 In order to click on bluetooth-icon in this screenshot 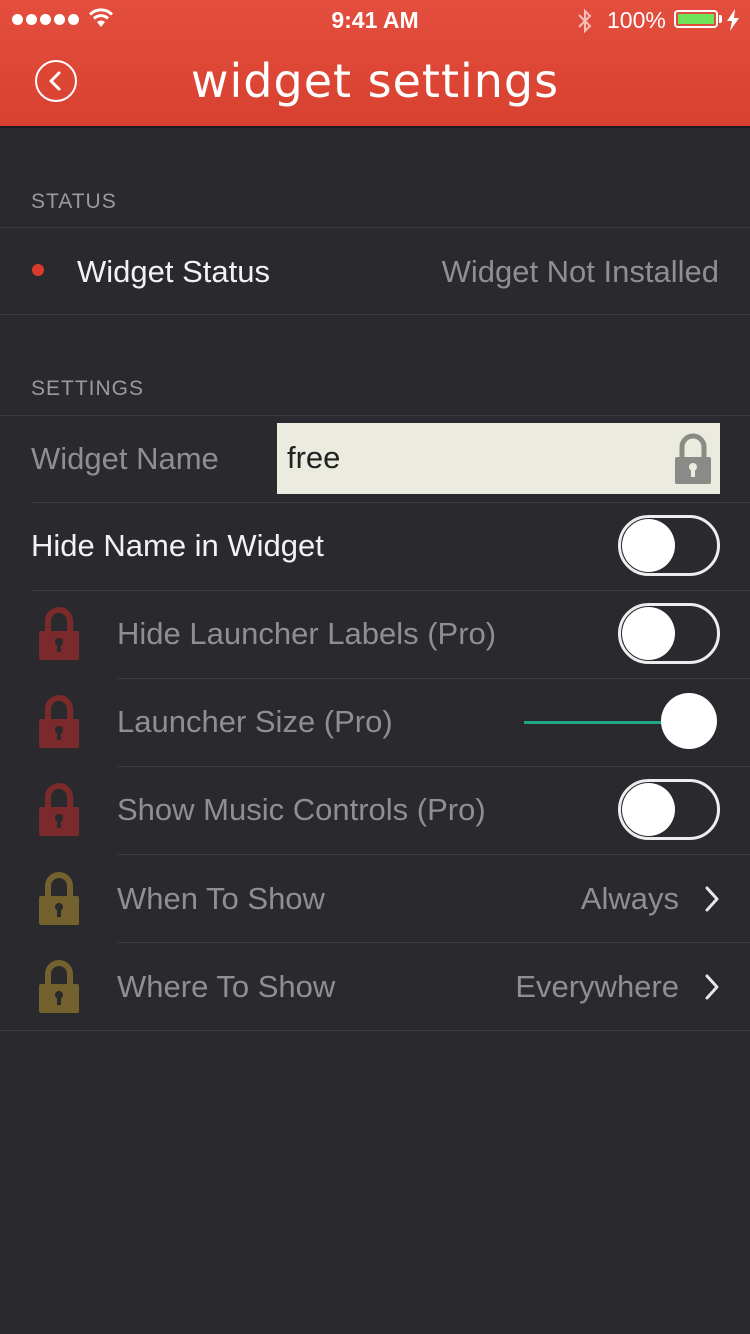, I will do `click(585, 21)`.